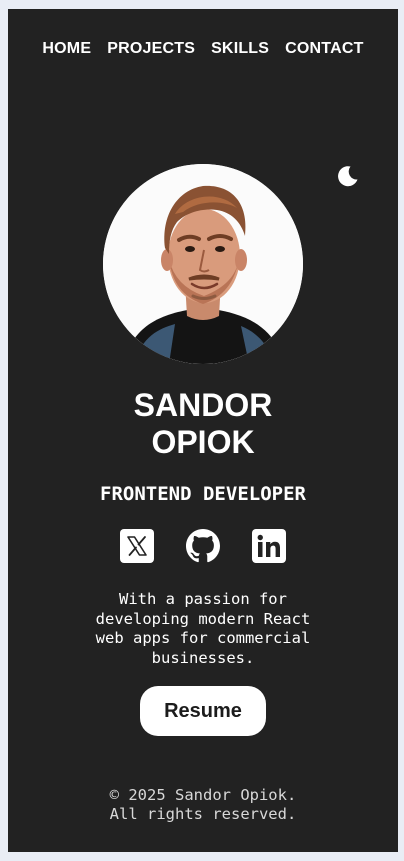  What do you see at coordinates (203, 49) in the screenshot?
I see `top-nav: HOME PROJECTS SKILLS CONTACT` at bounding box center [203, 49].